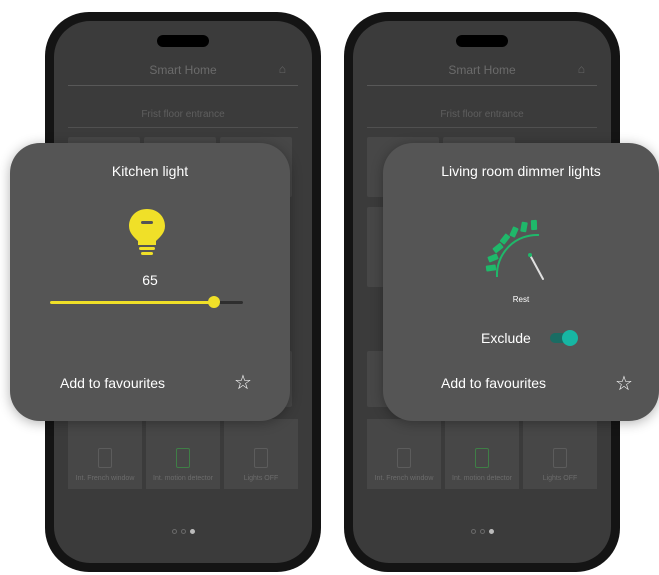  I want to click on slider-fill, so click(132, 302).